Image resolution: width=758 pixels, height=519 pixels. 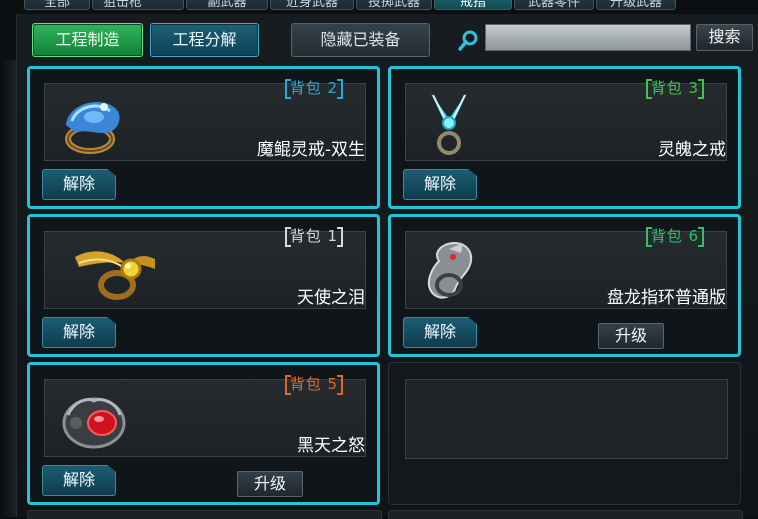 What do you see at coordinates (87, 40) in the screenshot?
I see `craft-button: 工程制造` at bounding box center [87, 40].